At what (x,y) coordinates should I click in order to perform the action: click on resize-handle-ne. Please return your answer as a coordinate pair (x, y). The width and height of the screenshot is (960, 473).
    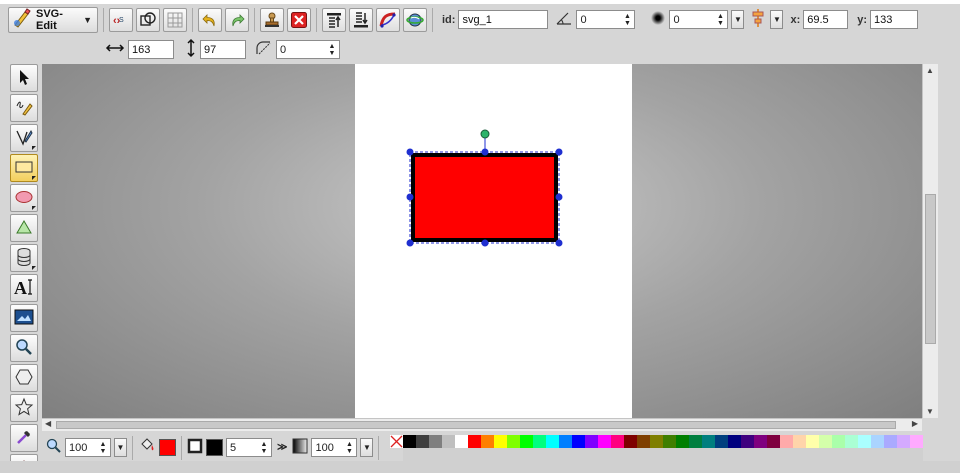
    Looking at the image, I should click on (559, 152).